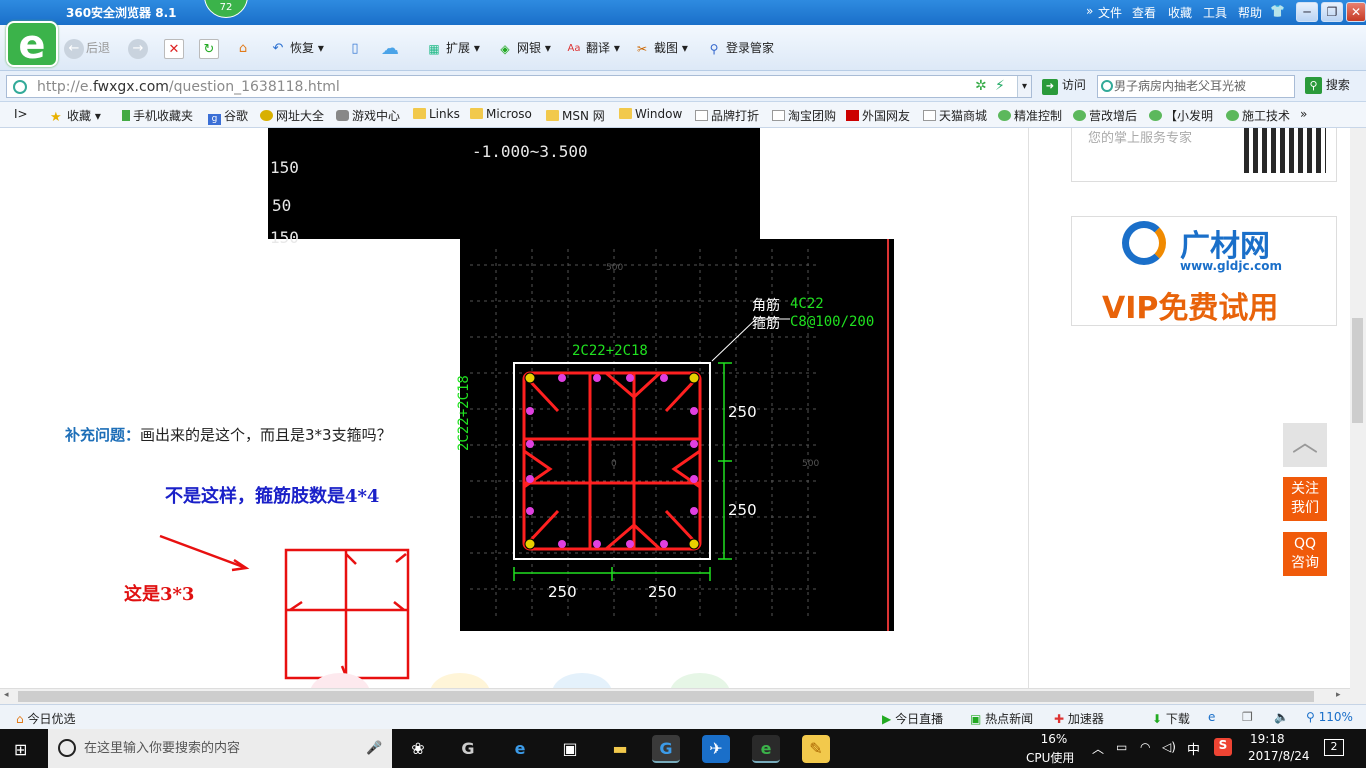  Describe the element at coordinates (1357, 370) in the screenshot. I see `vertical-scroll-thumb` at that location.